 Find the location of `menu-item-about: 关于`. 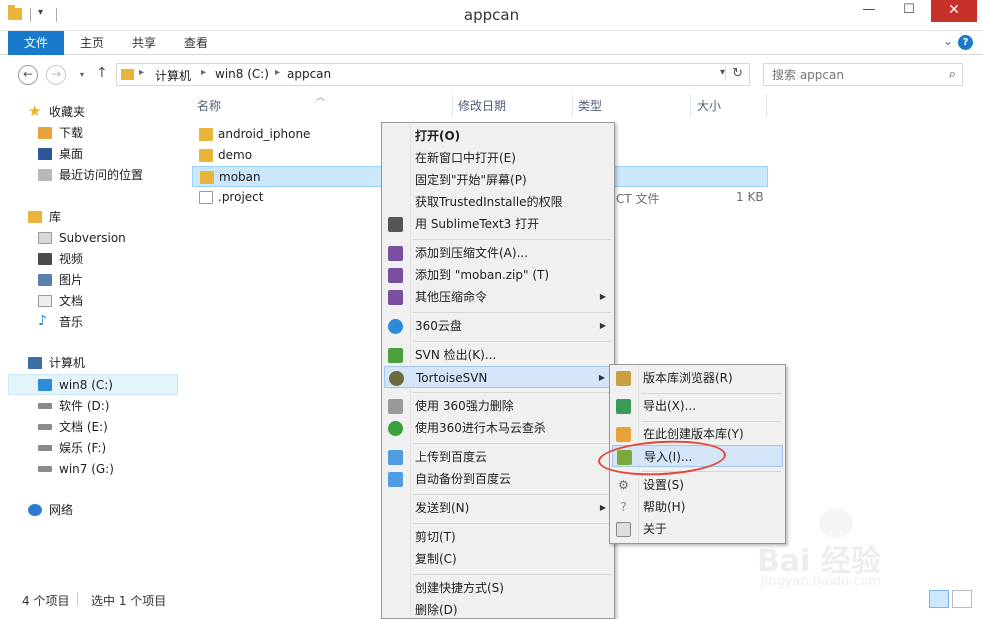

menu-item-about: 关于 is located at coordinates (697, 529).